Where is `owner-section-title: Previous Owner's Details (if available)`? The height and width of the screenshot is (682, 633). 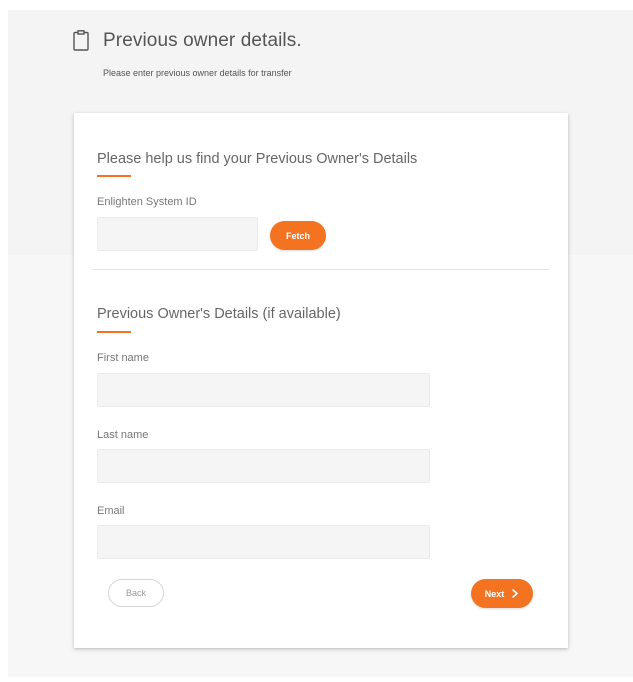 owner-section-title: Previous Owner's Details (if available) is located at coordinates (219, 314).